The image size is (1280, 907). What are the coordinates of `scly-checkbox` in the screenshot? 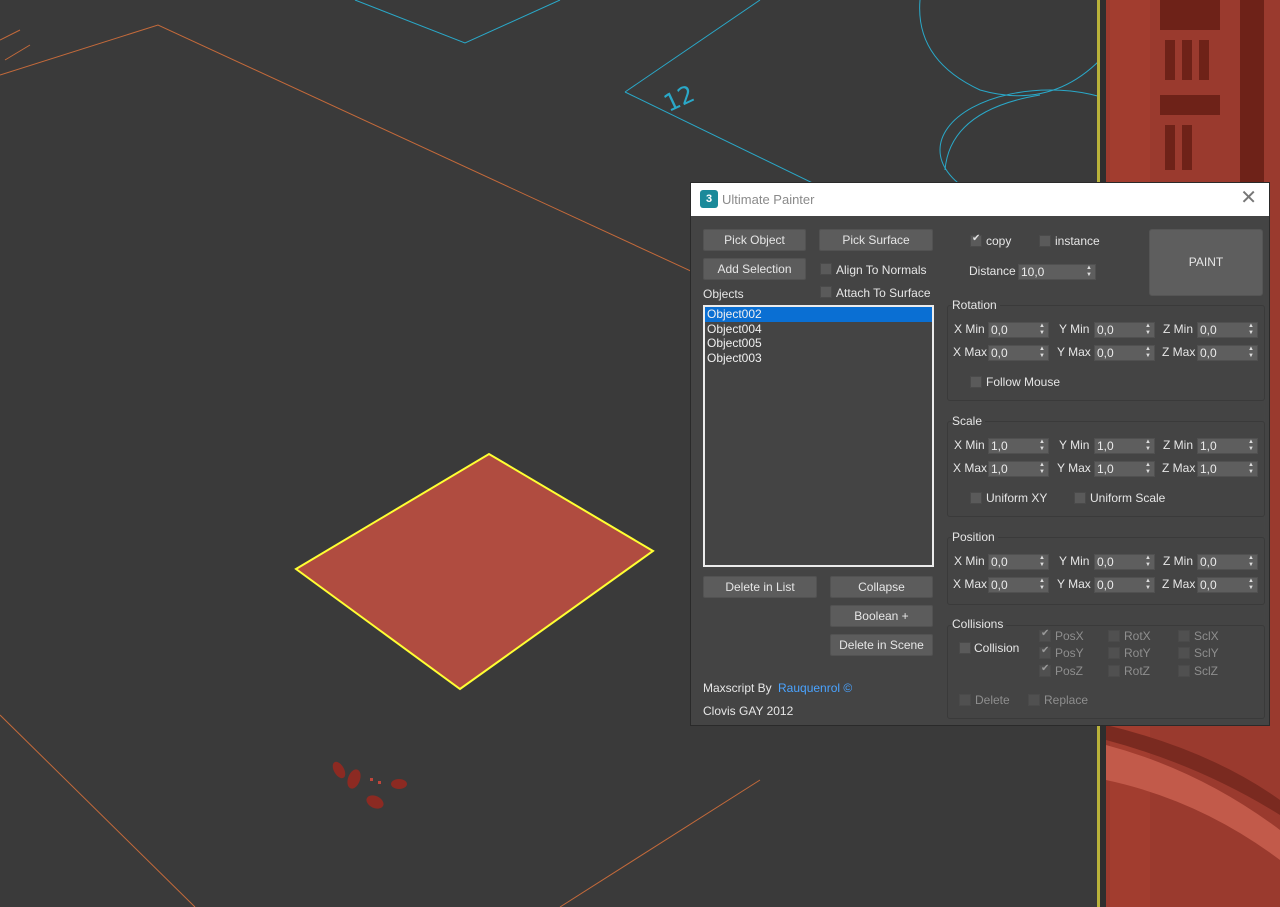 It's located at (1184, 653).